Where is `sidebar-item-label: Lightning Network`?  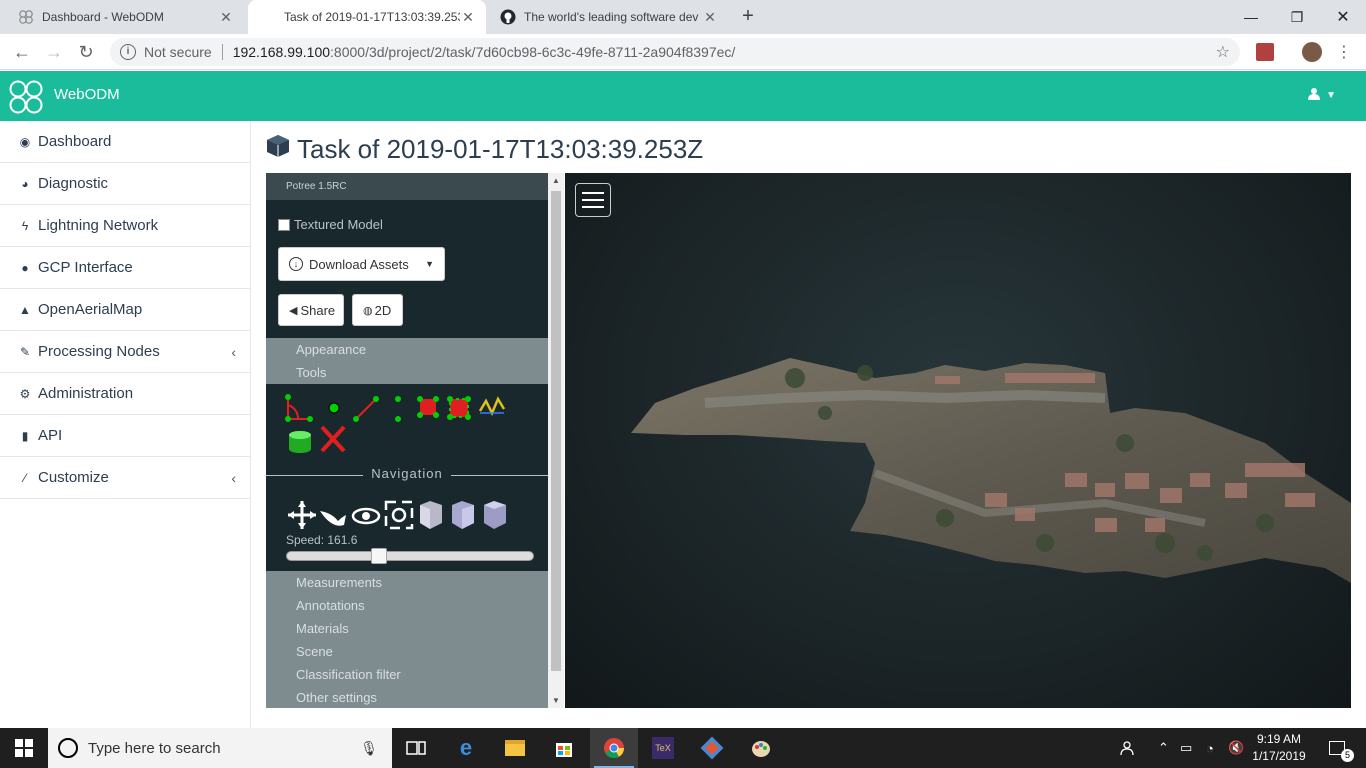 sidebar-item-label: Lightning Network is located at coordinates (98, 225).